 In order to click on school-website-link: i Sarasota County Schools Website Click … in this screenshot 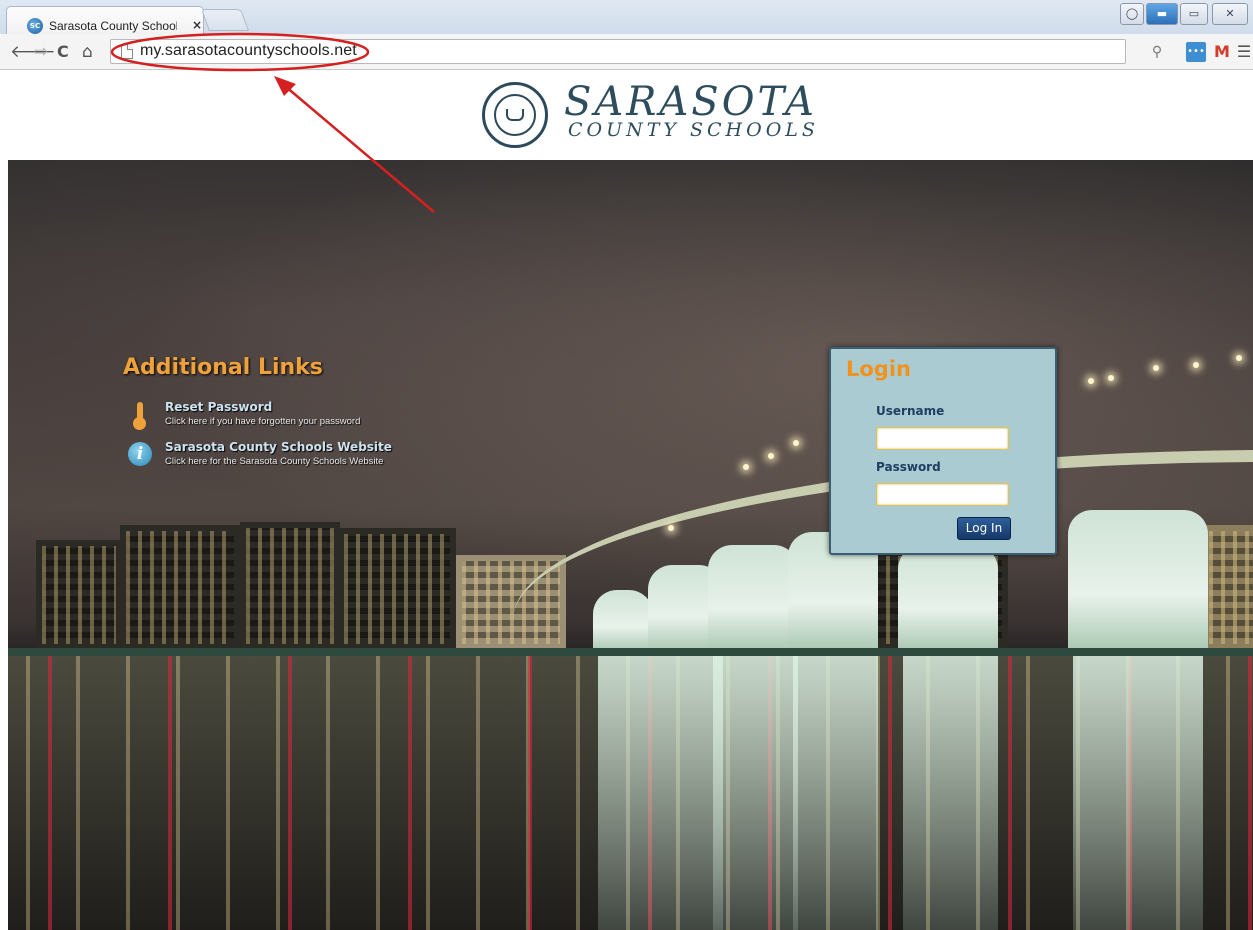, I will do `click(278, 457)`.